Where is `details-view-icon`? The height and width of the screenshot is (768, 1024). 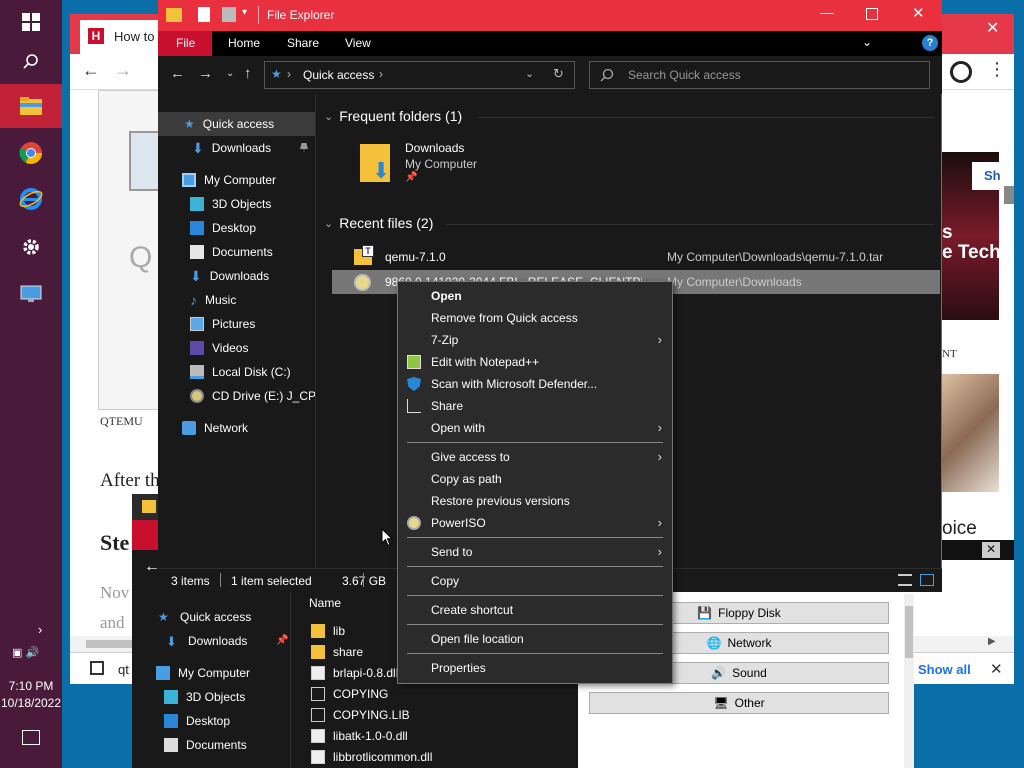
details-view-icon is located at coordinates (905, 580).